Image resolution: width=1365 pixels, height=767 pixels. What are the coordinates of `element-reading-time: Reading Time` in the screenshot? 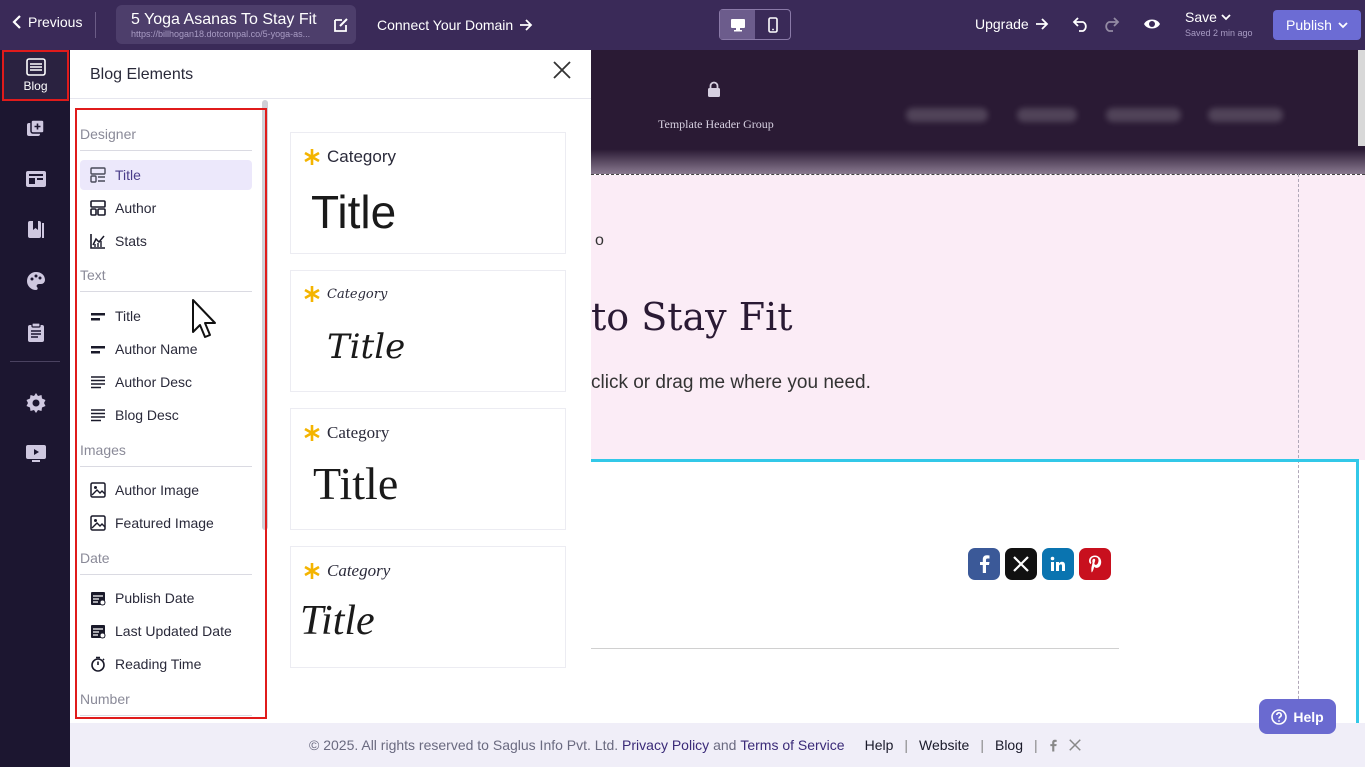 It's located at (166, 664).